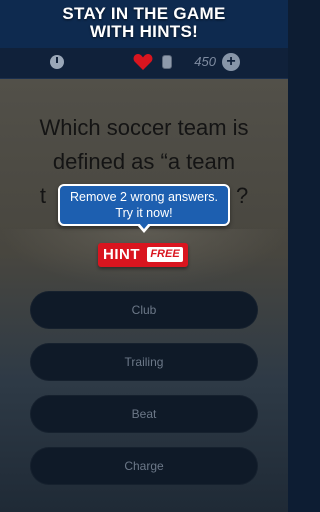 Image resolution: width=320 pixels, height=512 pixels. Describe the element at coordinates (144, 362) in the screenshot. I see `answer-button-2: Trailing` at that location.